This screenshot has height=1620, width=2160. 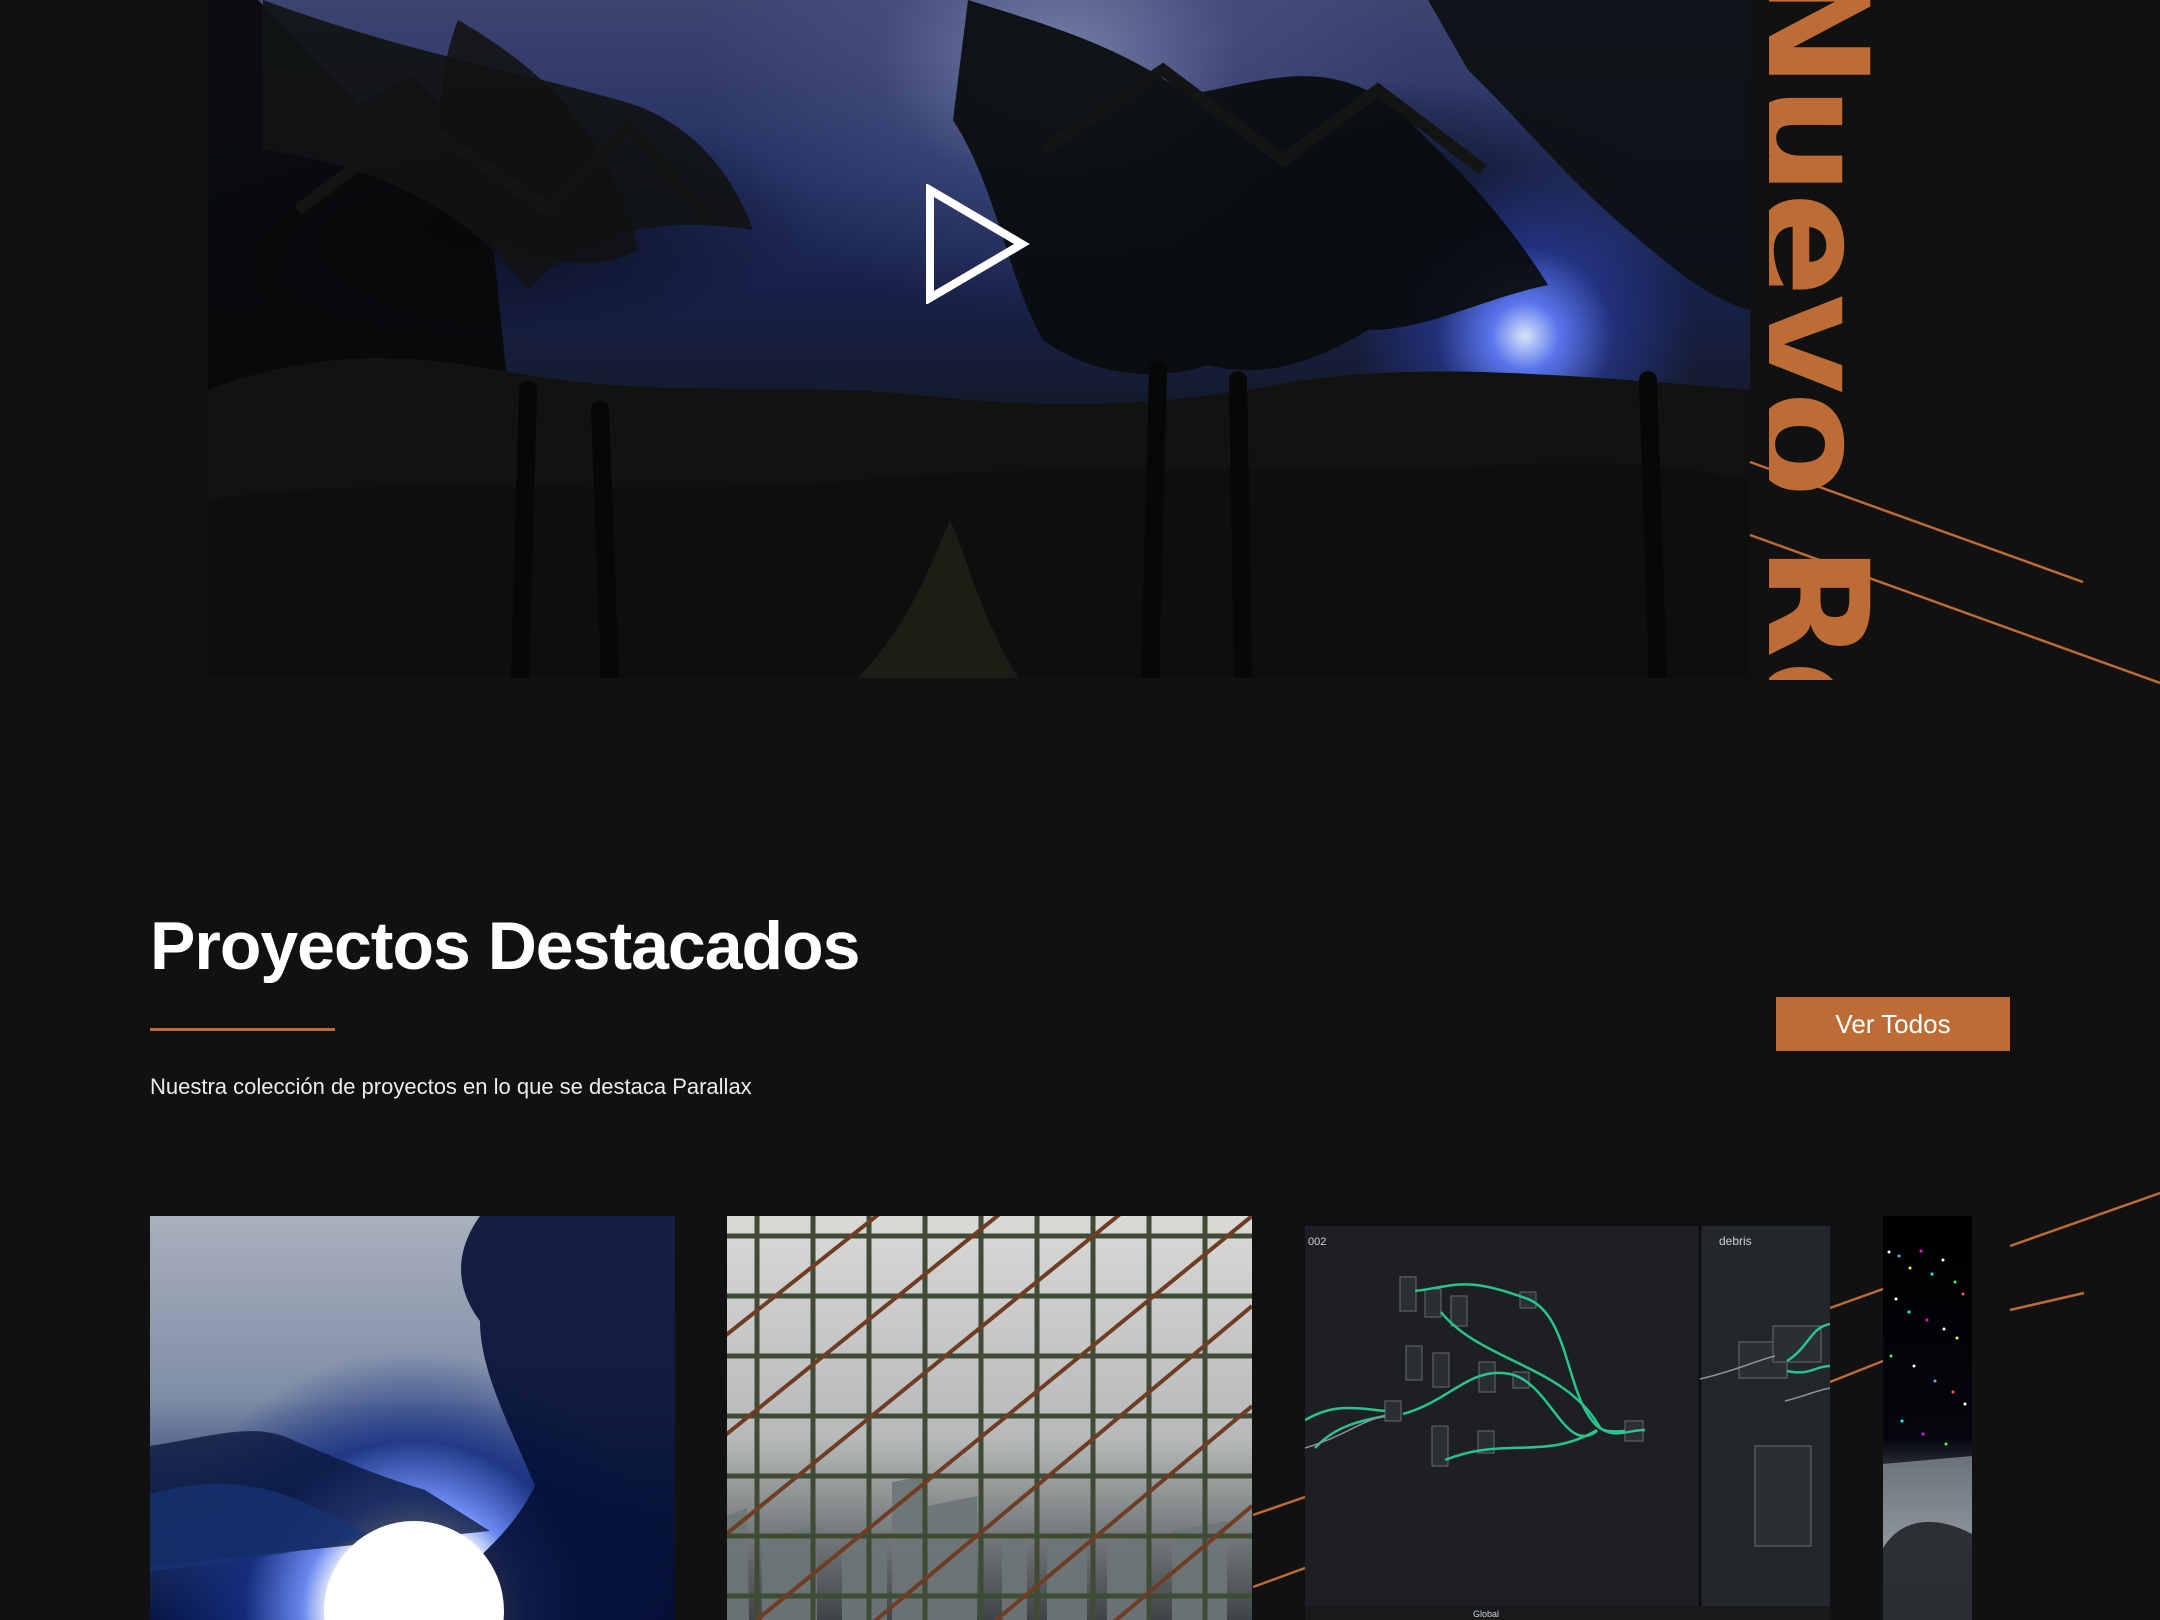 I want to click on node-editor-label-bottom: Global, so click(x=1486, y=1614).